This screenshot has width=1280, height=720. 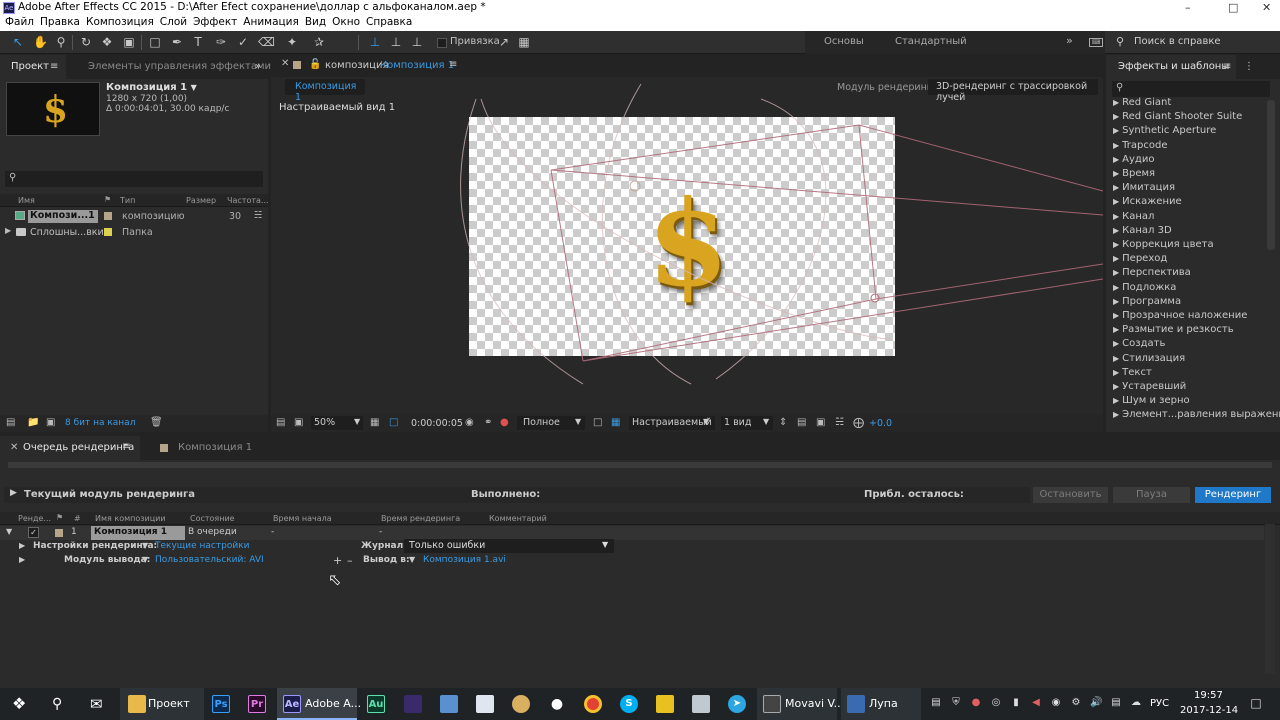 I want to click on effect-category-item: ▶ Red Giant Shooter Suite, so click(x=1177, y=118).